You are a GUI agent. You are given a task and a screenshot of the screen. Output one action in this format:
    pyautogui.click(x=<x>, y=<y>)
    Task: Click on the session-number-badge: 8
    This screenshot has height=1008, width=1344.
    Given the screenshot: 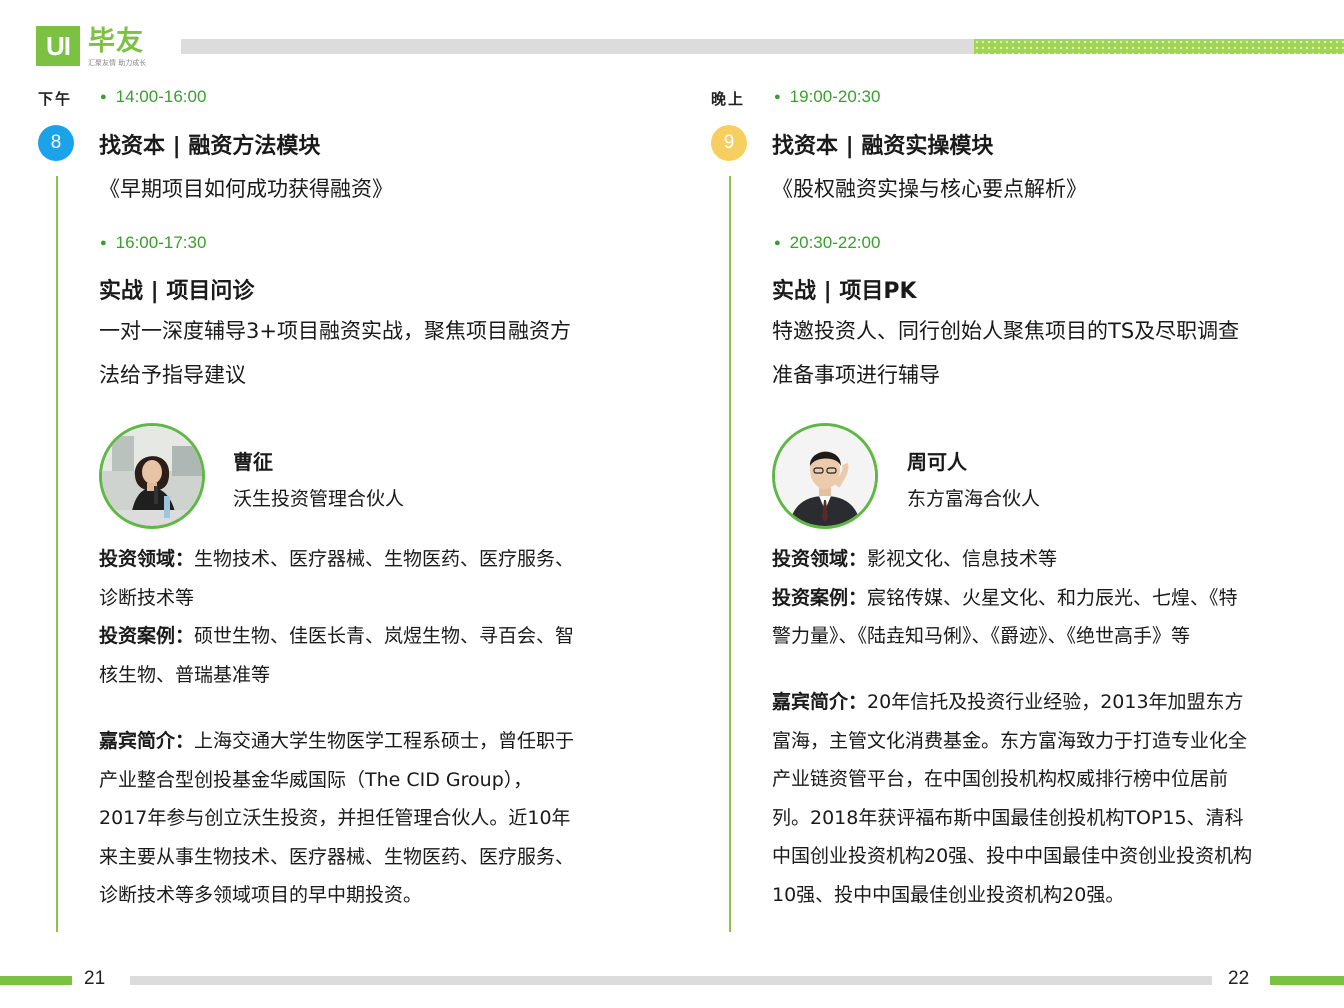 What is the action you would take?
    pyautogui.click(x=56, y=143)
    